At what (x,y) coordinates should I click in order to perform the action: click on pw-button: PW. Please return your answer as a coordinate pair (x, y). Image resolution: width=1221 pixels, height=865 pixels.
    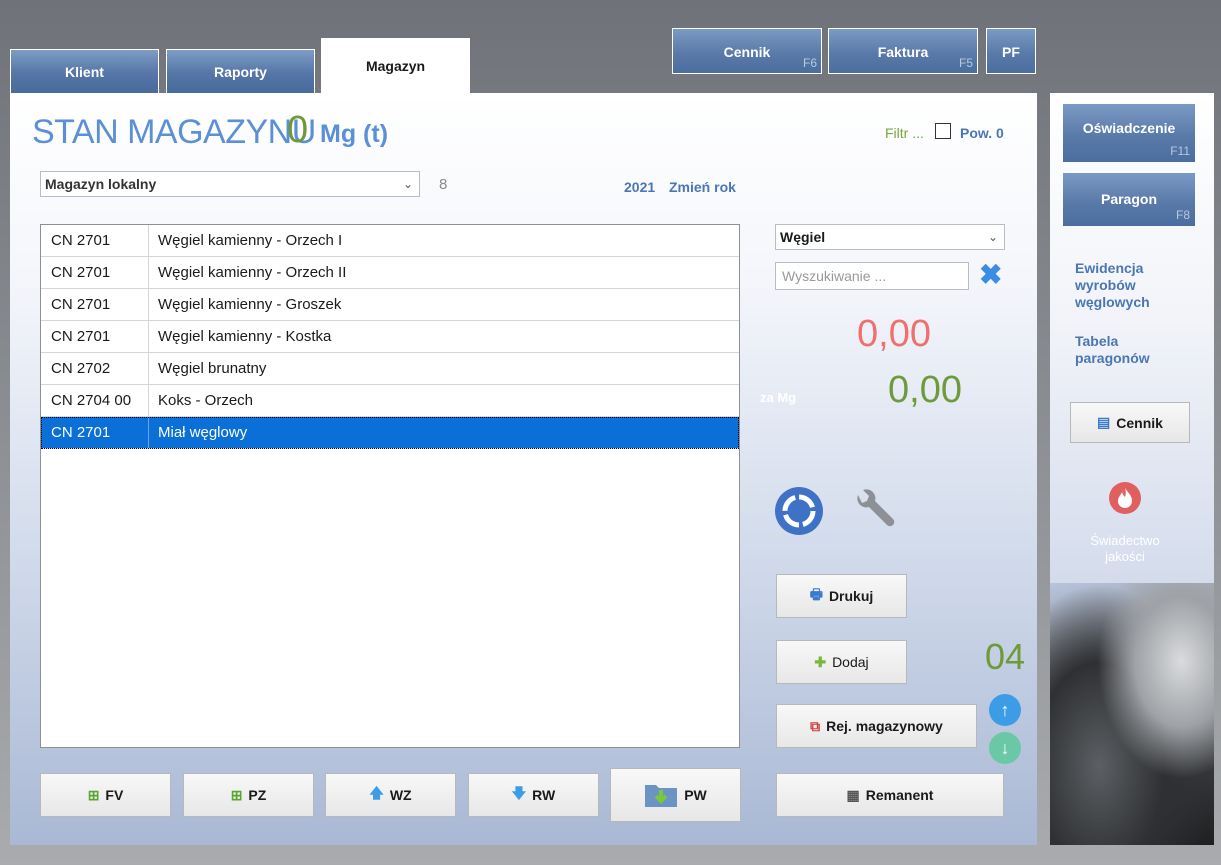
    Looking at the image, I should click on (675, 795).